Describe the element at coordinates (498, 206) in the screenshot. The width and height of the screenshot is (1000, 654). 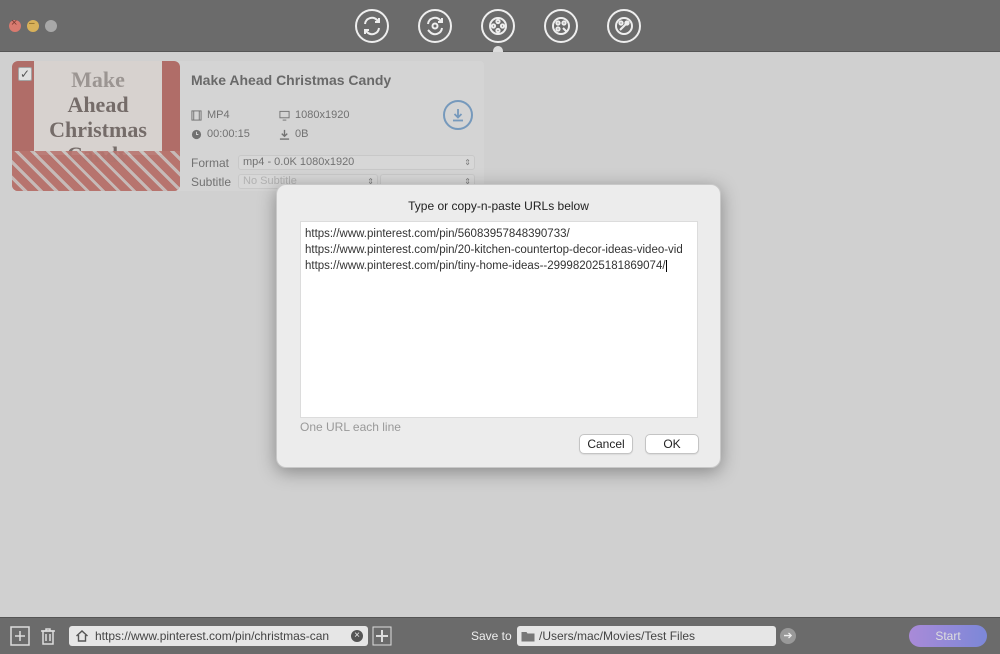
I see `dialog-title: Type or copy-n-paste URLs below` at that location.